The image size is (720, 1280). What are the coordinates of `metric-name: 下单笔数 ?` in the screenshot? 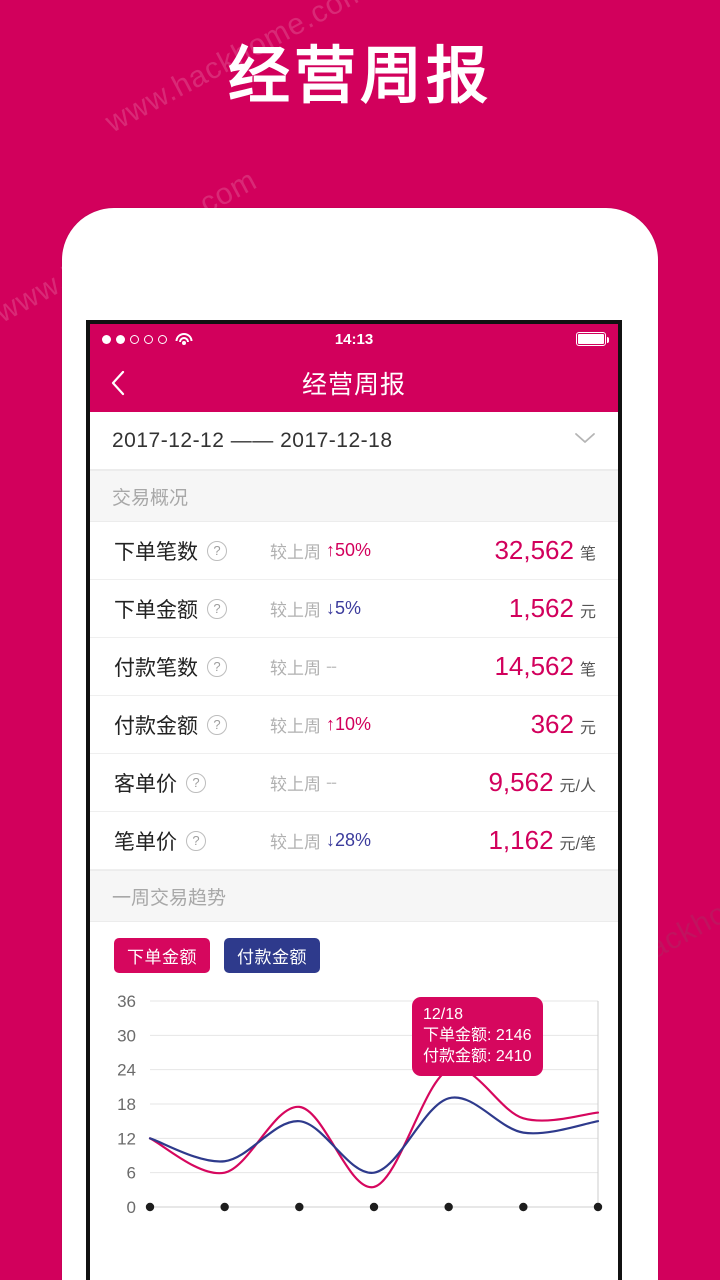 It's located at (192, 551).